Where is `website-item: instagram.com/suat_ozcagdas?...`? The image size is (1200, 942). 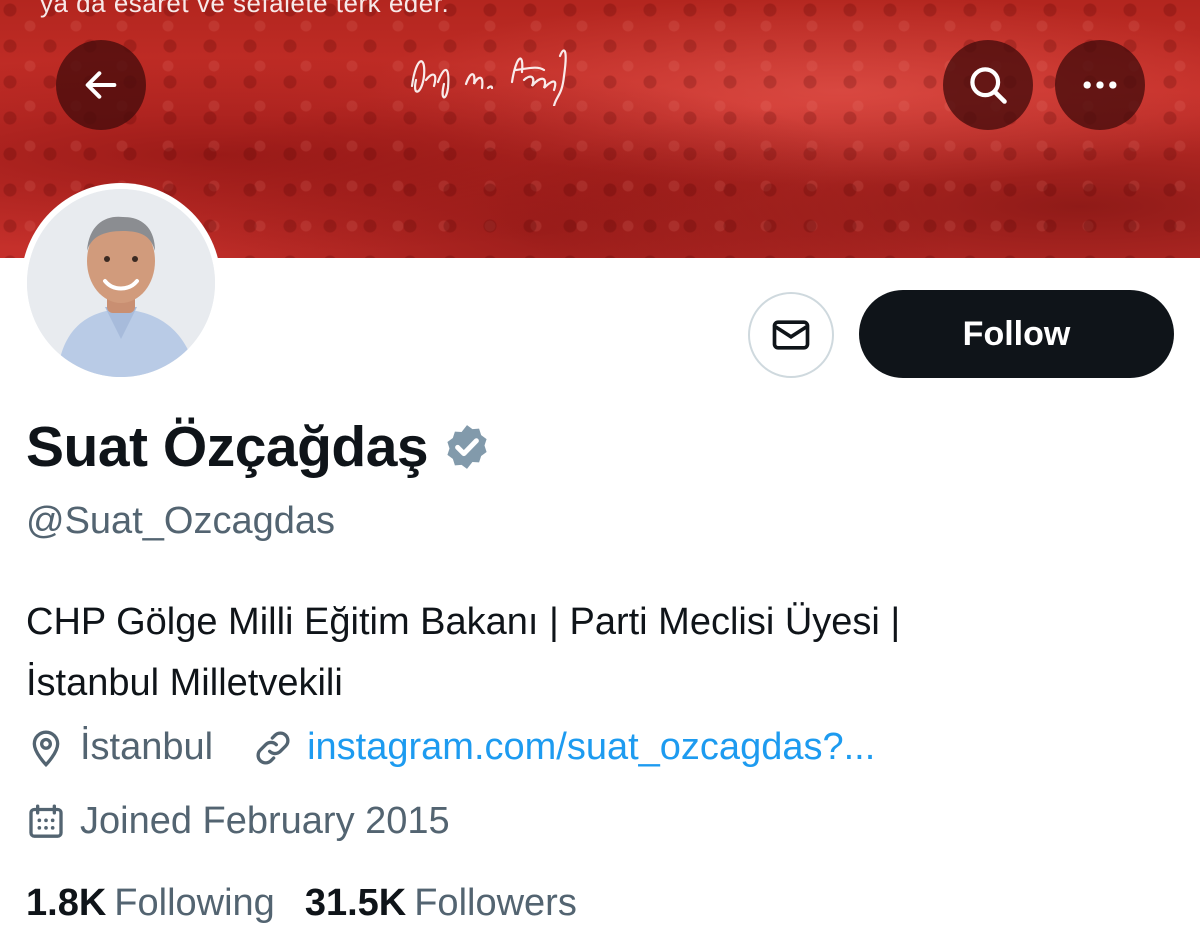
website-item: instagram.com/suat_ozcagdas?... is located at coordinates (564, 747).